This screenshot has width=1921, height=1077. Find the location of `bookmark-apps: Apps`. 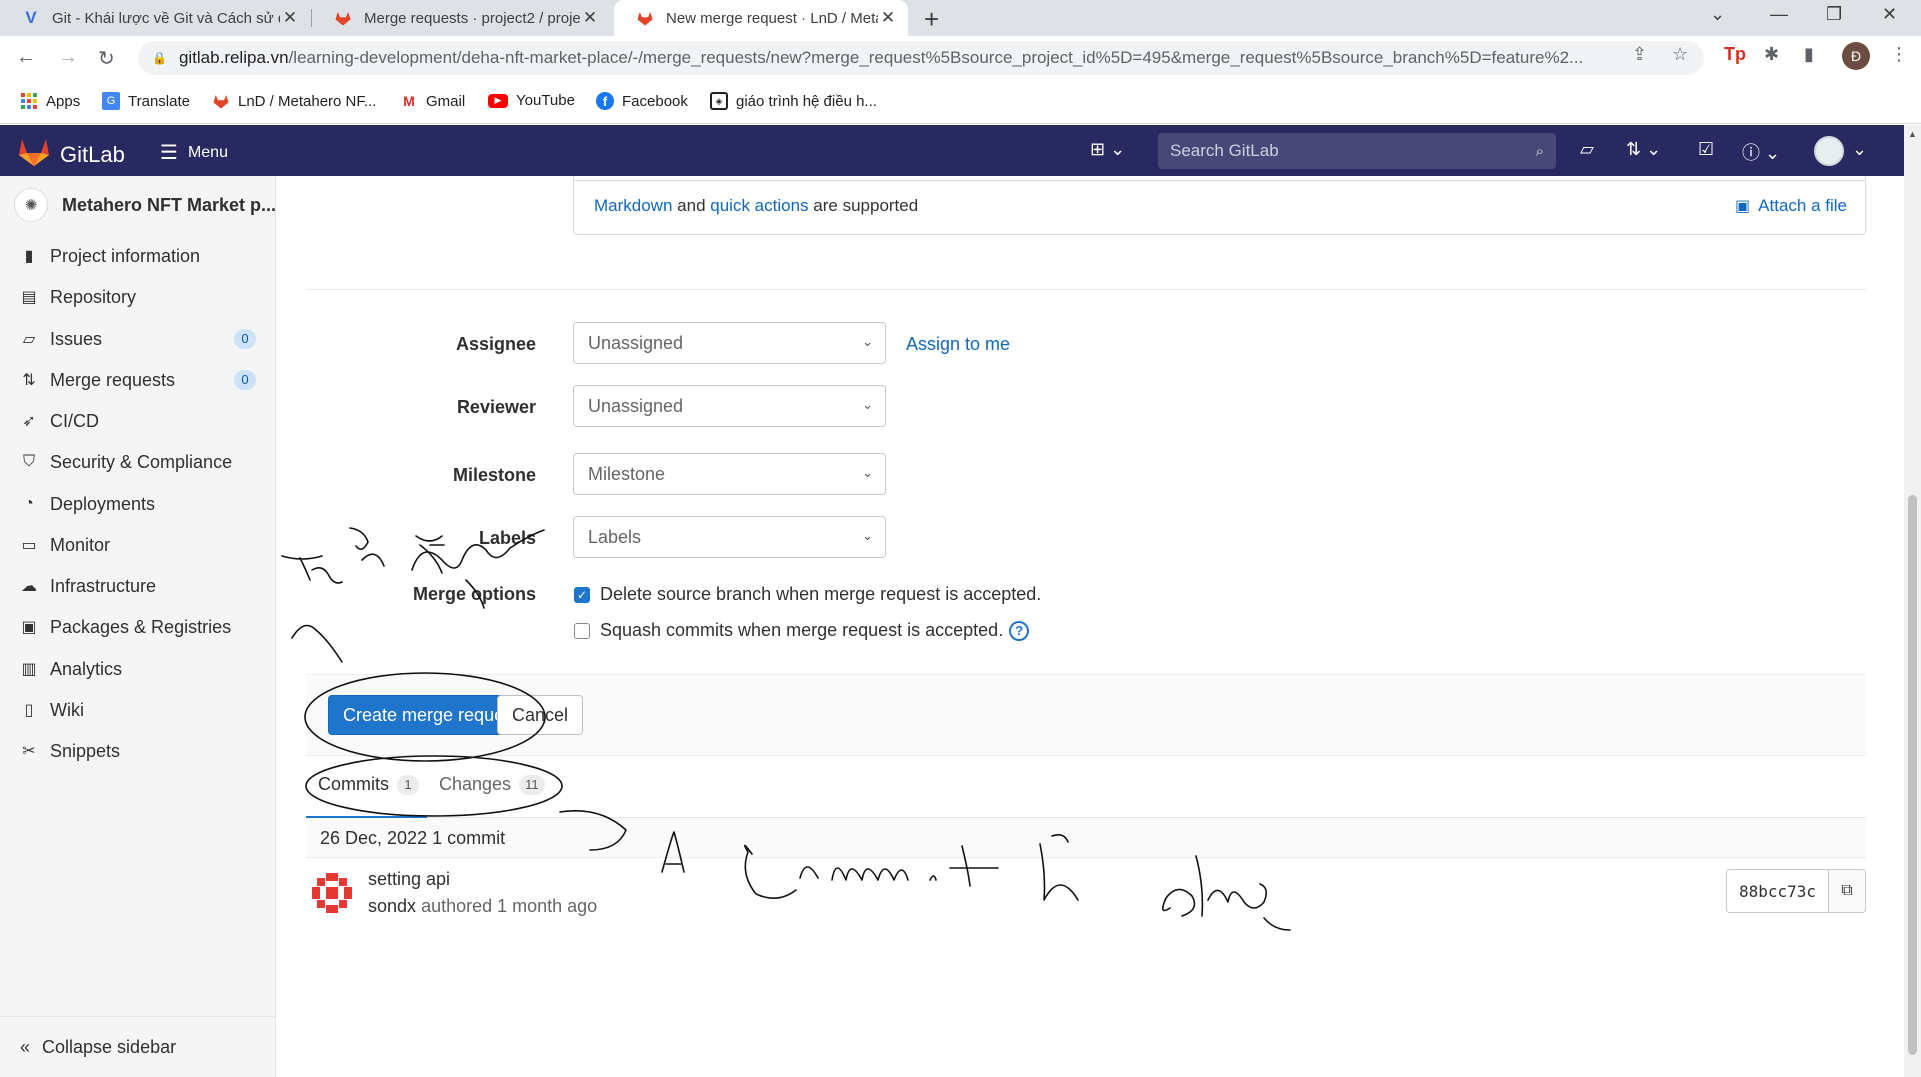

bookmark-apps: Apps is located at coordinates (50, 101).